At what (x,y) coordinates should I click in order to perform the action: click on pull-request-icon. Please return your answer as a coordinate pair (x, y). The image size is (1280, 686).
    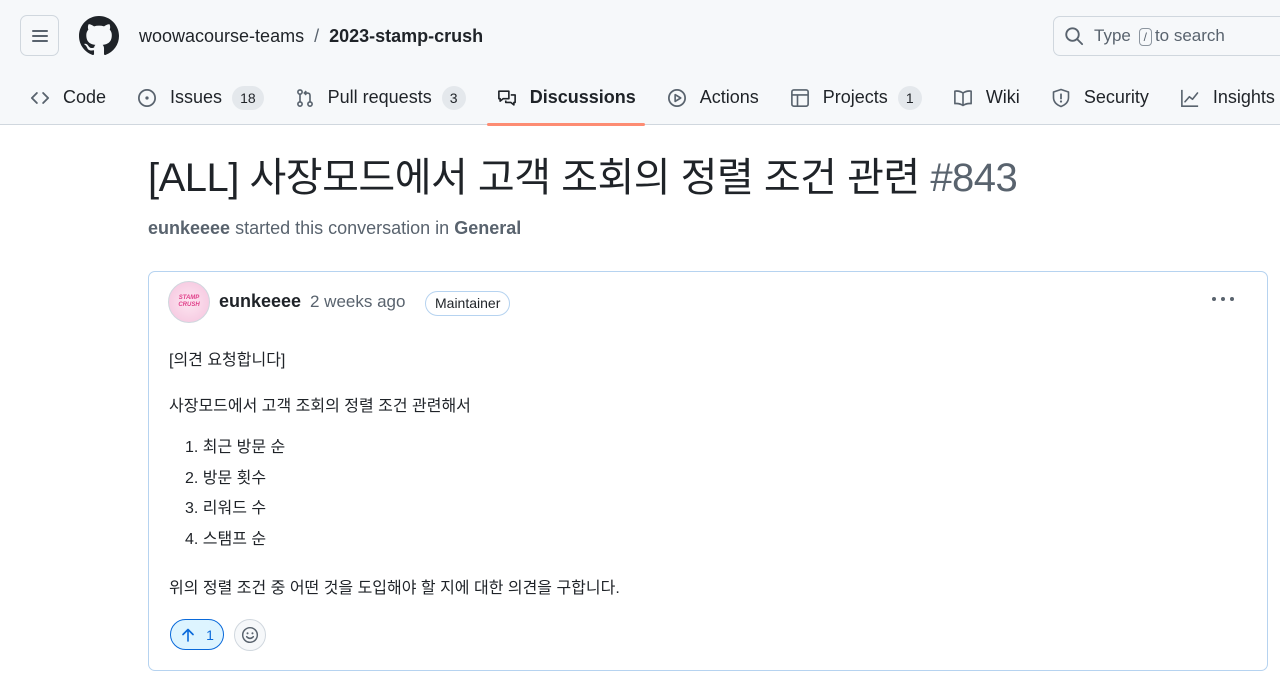
    Looking at the image, I should click on (305, 98).